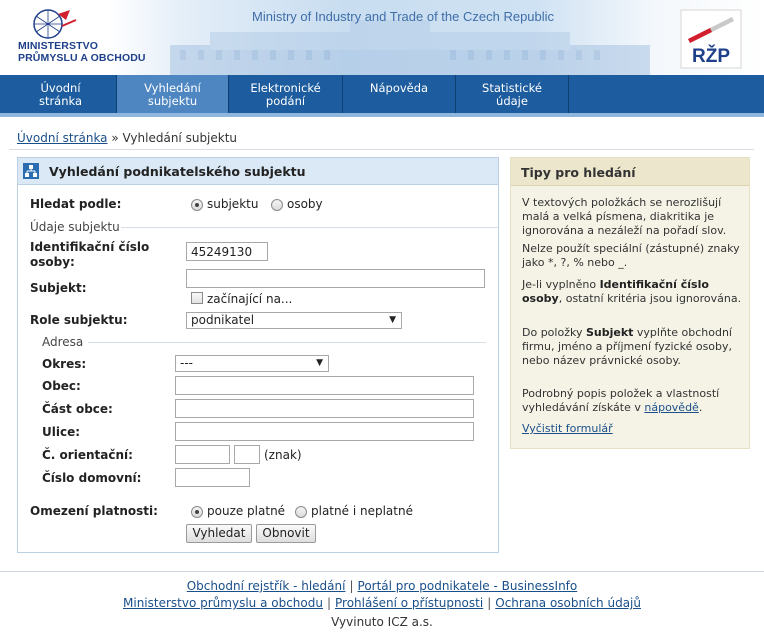  What do you see at coordinates (63, 342) in the screenshot?
I see `address-section-title: Adresa` at bounding box center [63, 342].